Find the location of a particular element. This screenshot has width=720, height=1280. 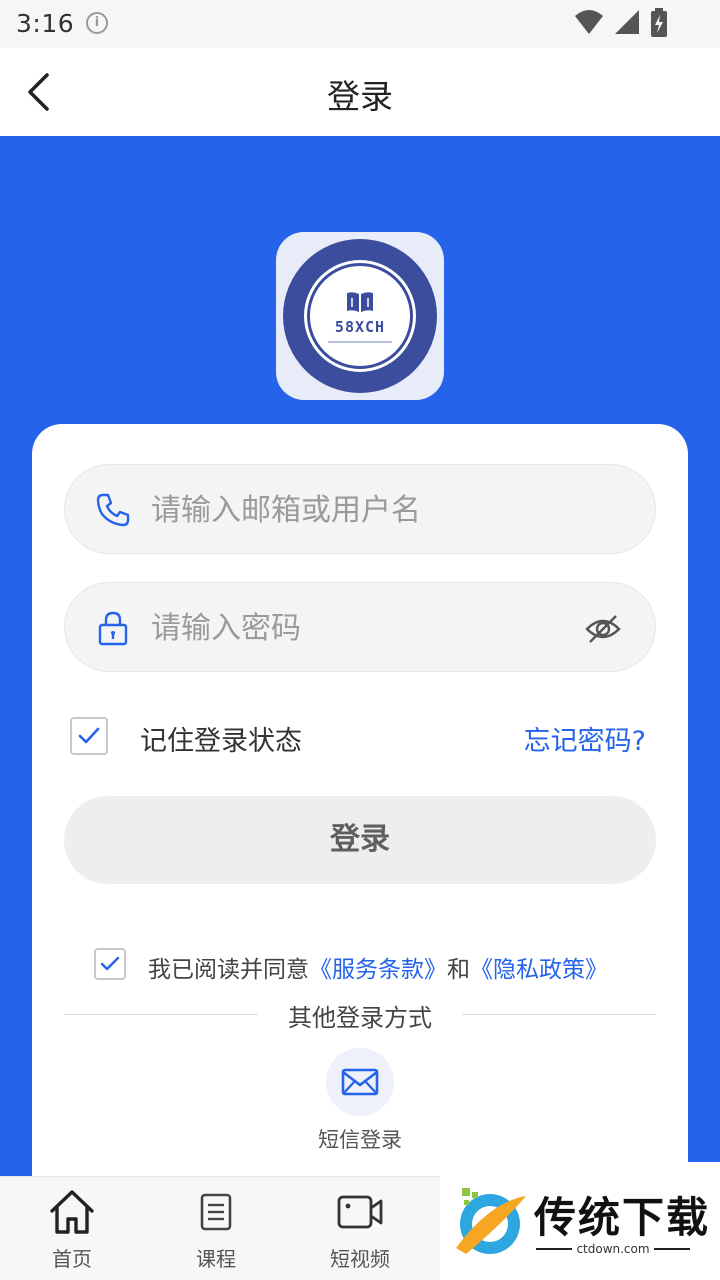

phone-icon is located at coordinates (113, 510).